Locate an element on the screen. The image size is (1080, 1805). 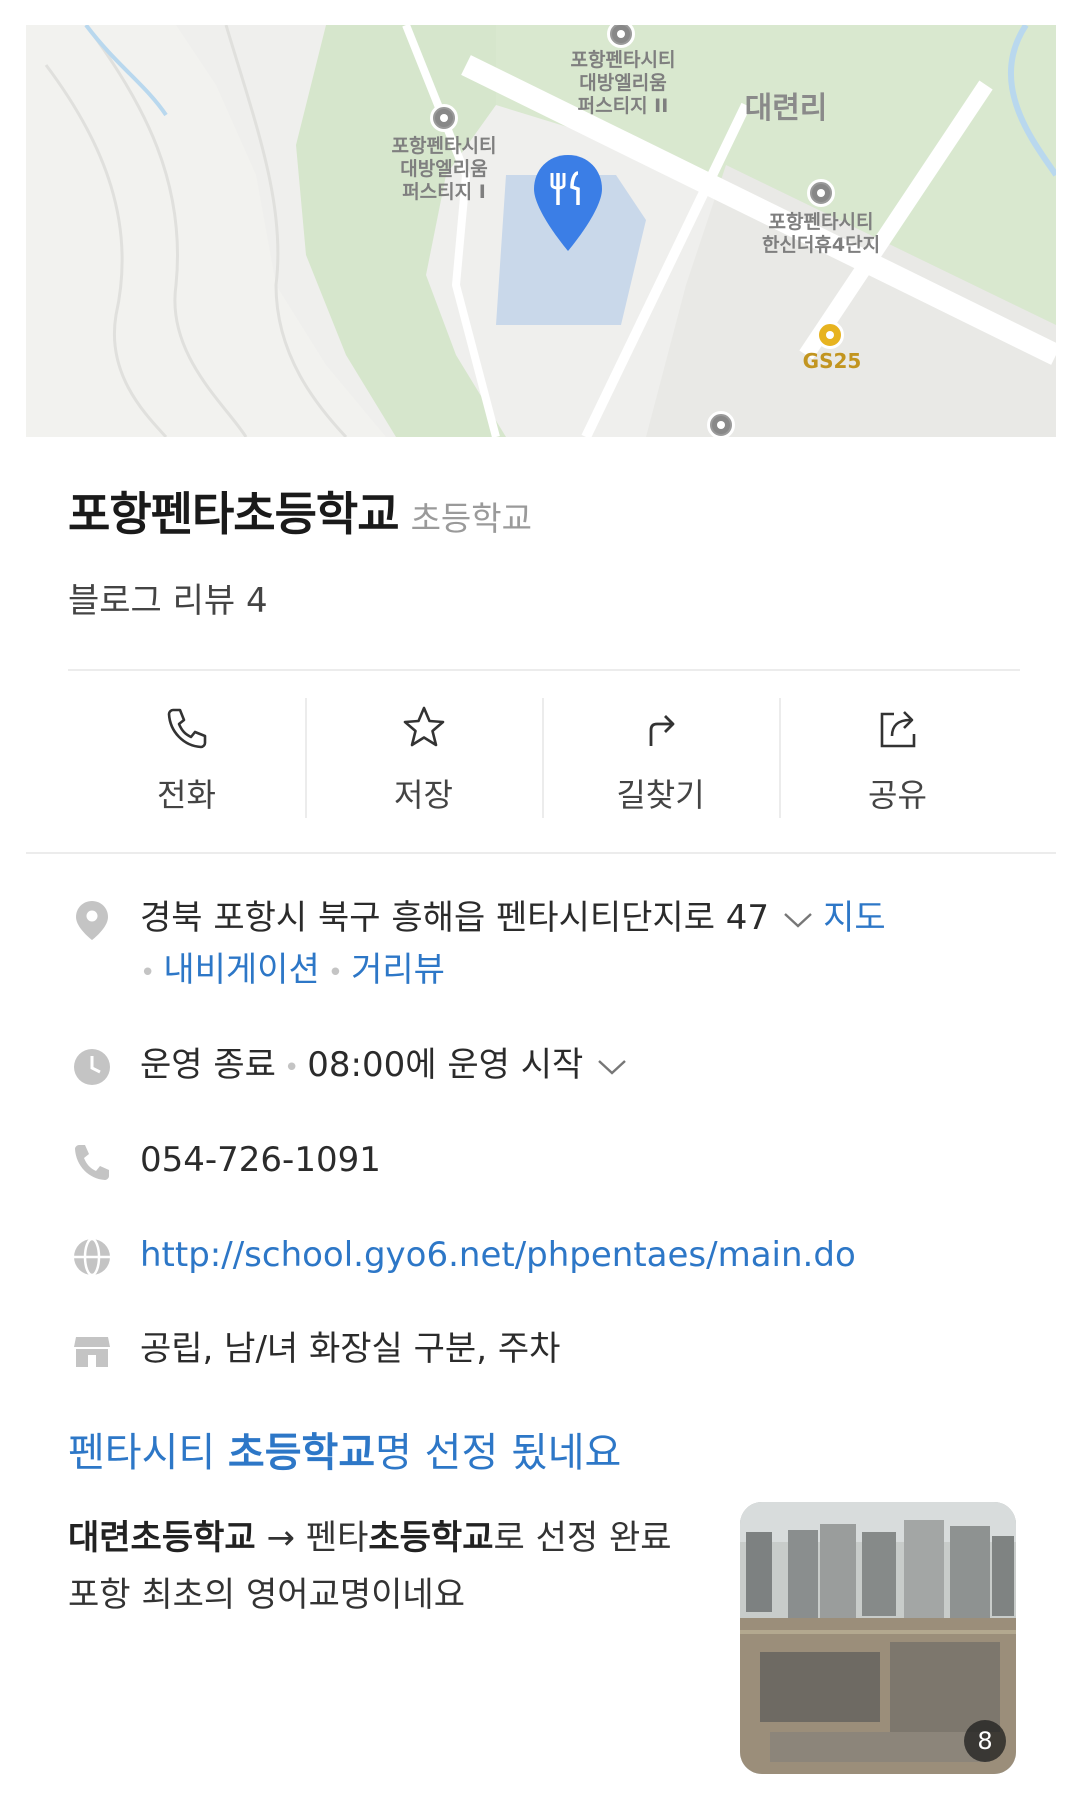
blog-title-post: 명 선정 됬네요 is located at coordinates (498, 1453).